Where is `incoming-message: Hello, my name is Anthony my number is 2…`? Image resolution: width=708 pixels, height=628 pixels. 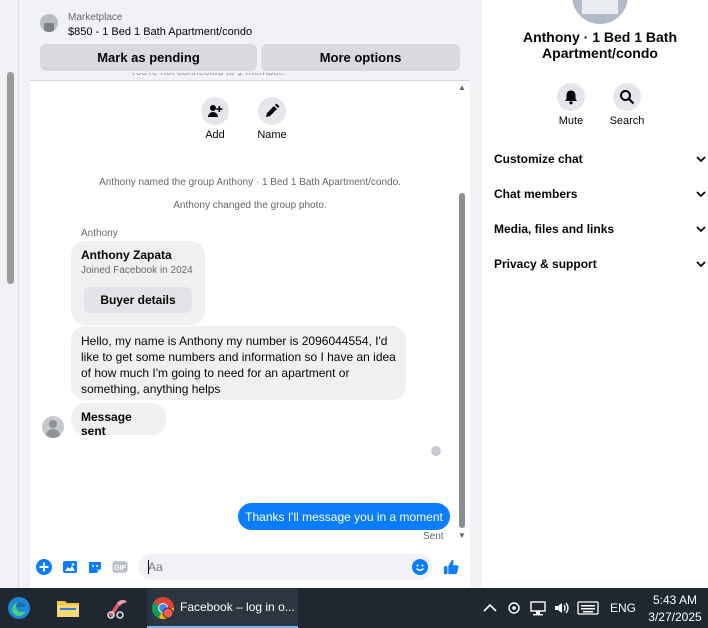 incoming-message: Hello, my name is Anthony my number is 2… is located at coordinates (238, 363).